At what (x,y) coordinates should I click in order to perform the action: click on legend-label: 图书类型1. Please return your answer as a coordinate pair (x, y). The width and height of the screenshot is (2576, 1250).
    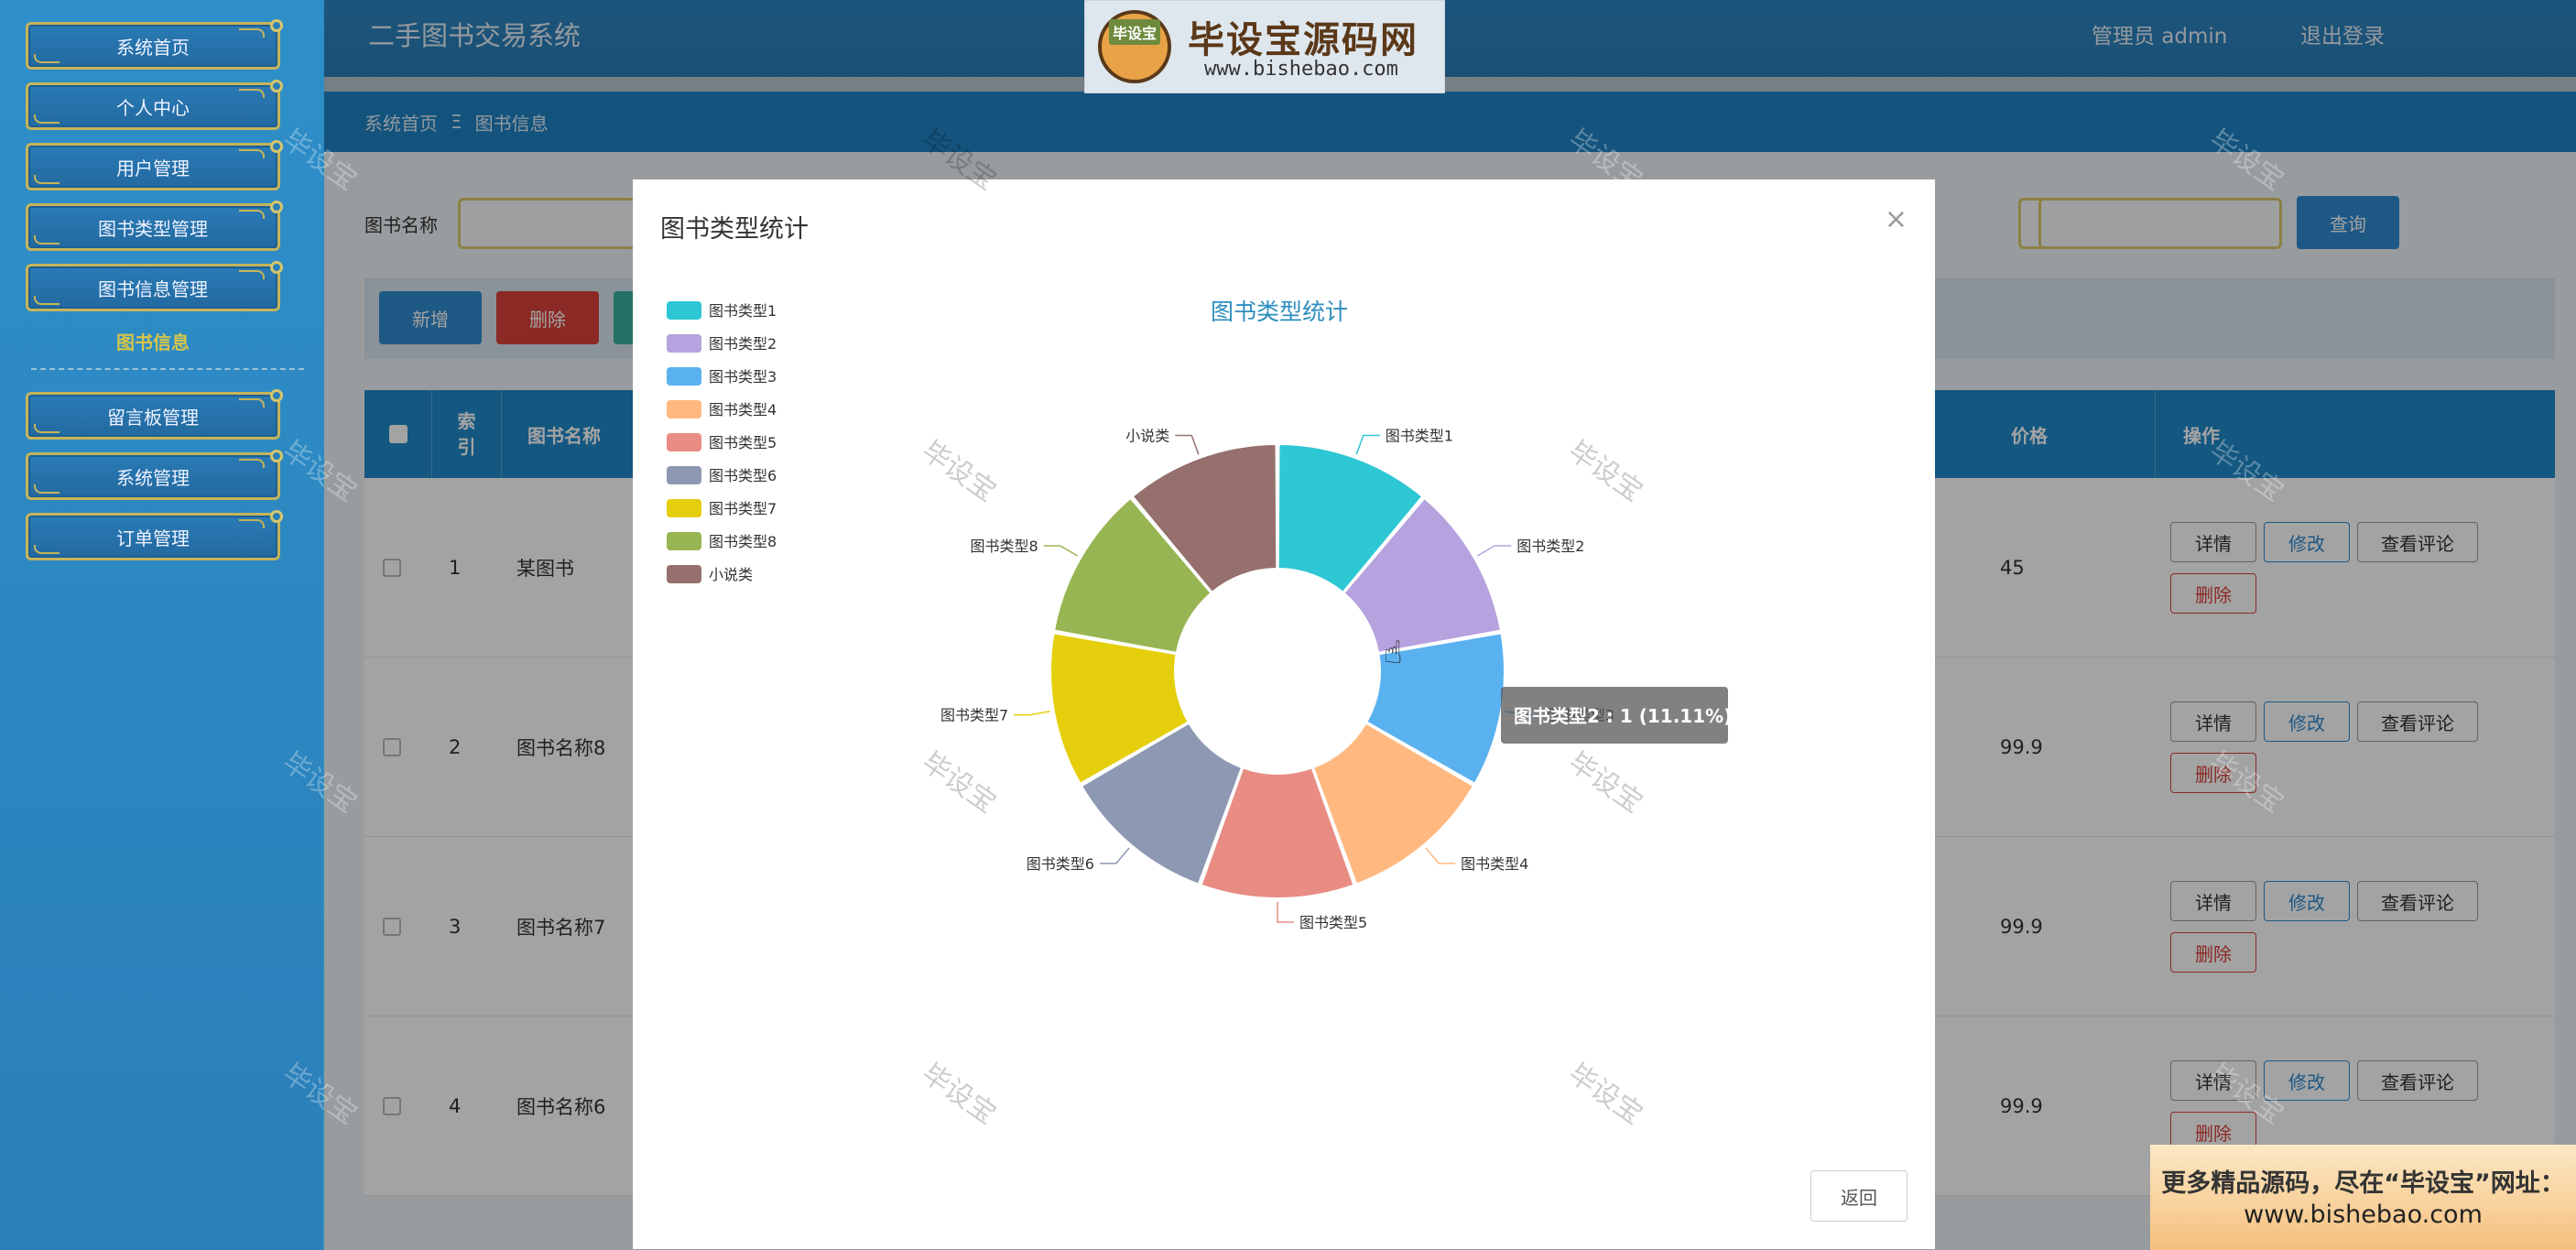
    Looking at the image, I should click on (743, 311).